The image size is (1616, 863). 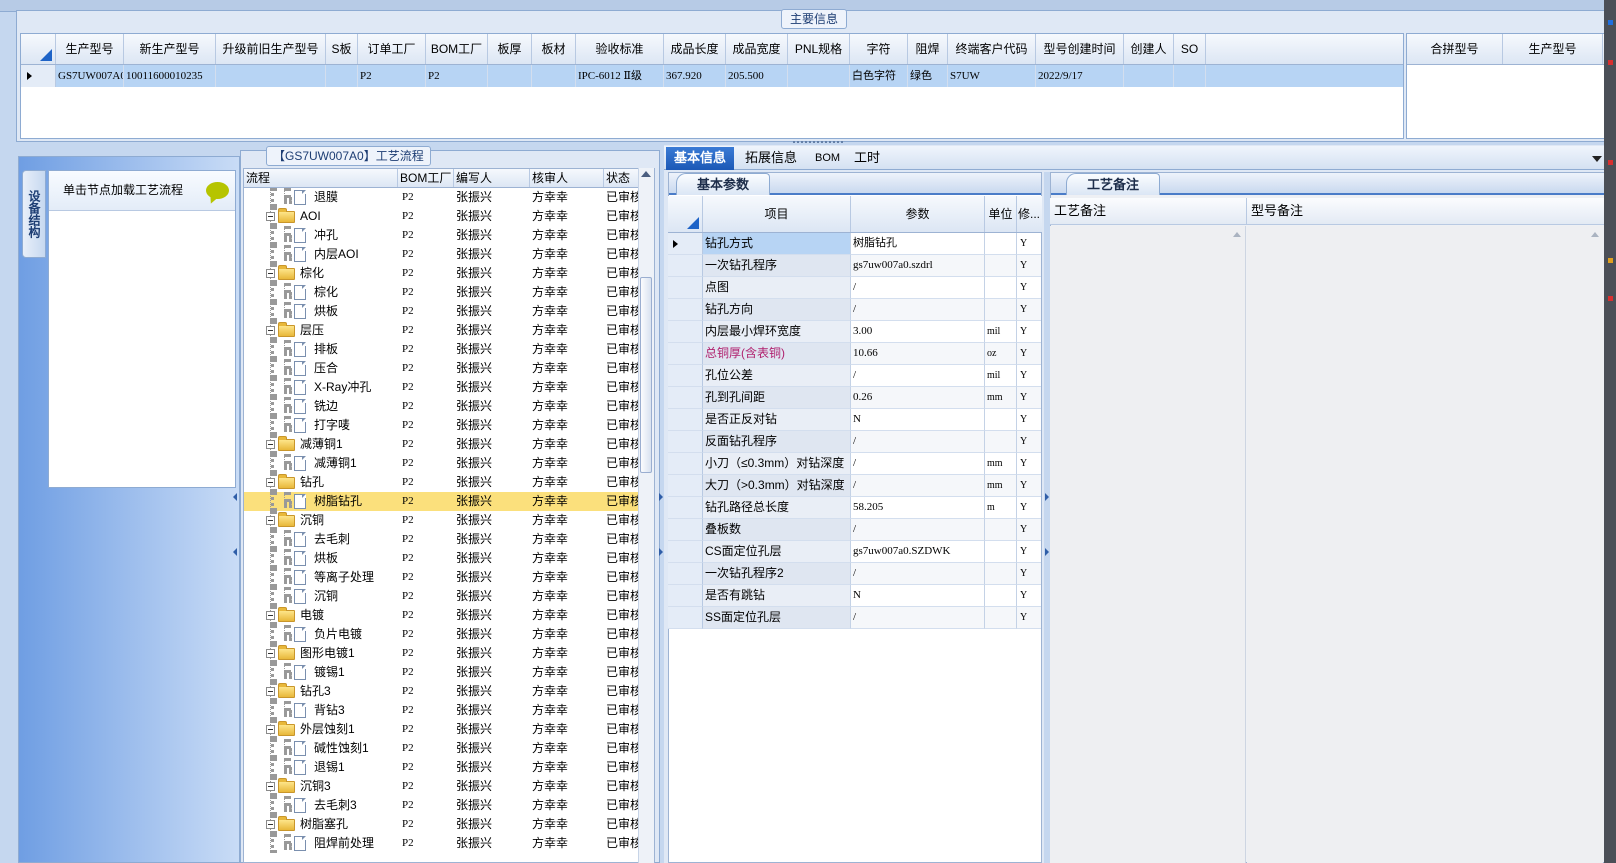 What do you see at coordinates (321, 653) in the screenshot?
I see `tree-node: 图形电镀1` at bounding box center [321, 653].